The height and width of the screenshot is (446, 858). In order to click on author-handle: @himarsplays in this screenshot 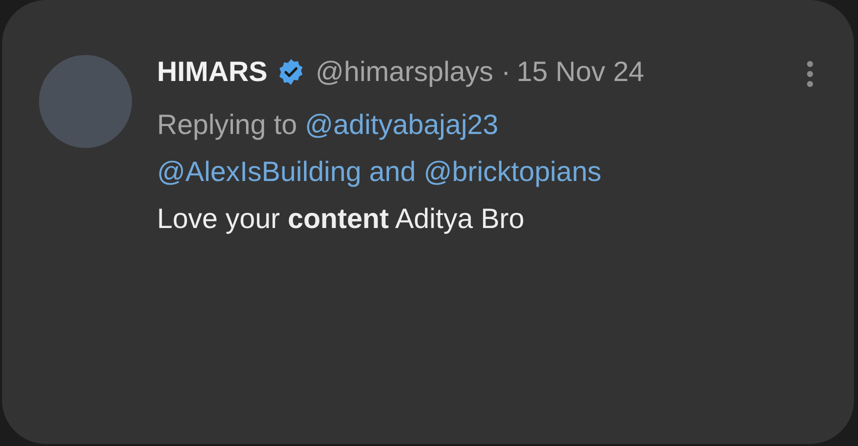, I will do `click(404, 72)`.